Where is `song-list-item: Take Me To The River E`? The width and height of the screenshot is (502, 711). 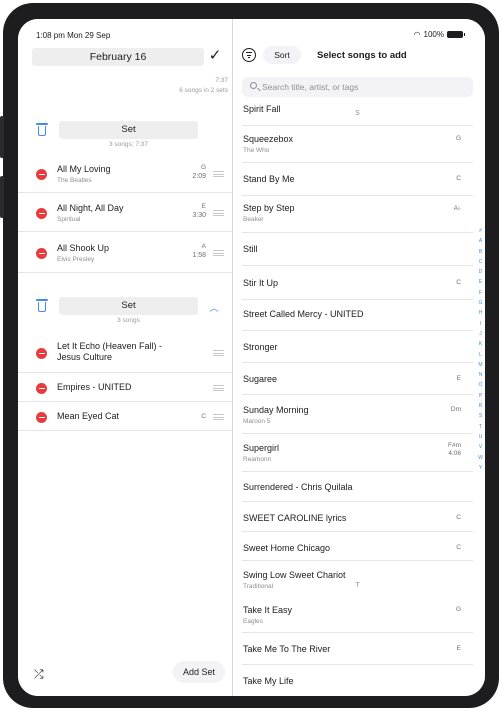
song-list-item: Take Me To The River E is located at coordinates (357, 649).